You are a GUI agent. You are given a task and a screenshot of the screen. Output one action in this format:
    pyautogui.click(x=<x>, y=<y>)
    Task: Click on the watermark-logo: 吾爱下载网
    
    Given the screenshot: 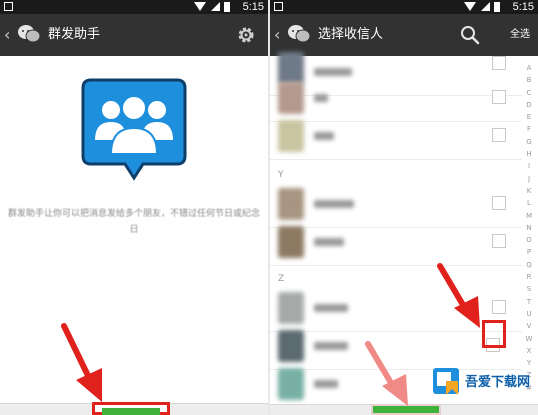 What is the action you would take?
    pyautogui.click(x=484, y=385)
    